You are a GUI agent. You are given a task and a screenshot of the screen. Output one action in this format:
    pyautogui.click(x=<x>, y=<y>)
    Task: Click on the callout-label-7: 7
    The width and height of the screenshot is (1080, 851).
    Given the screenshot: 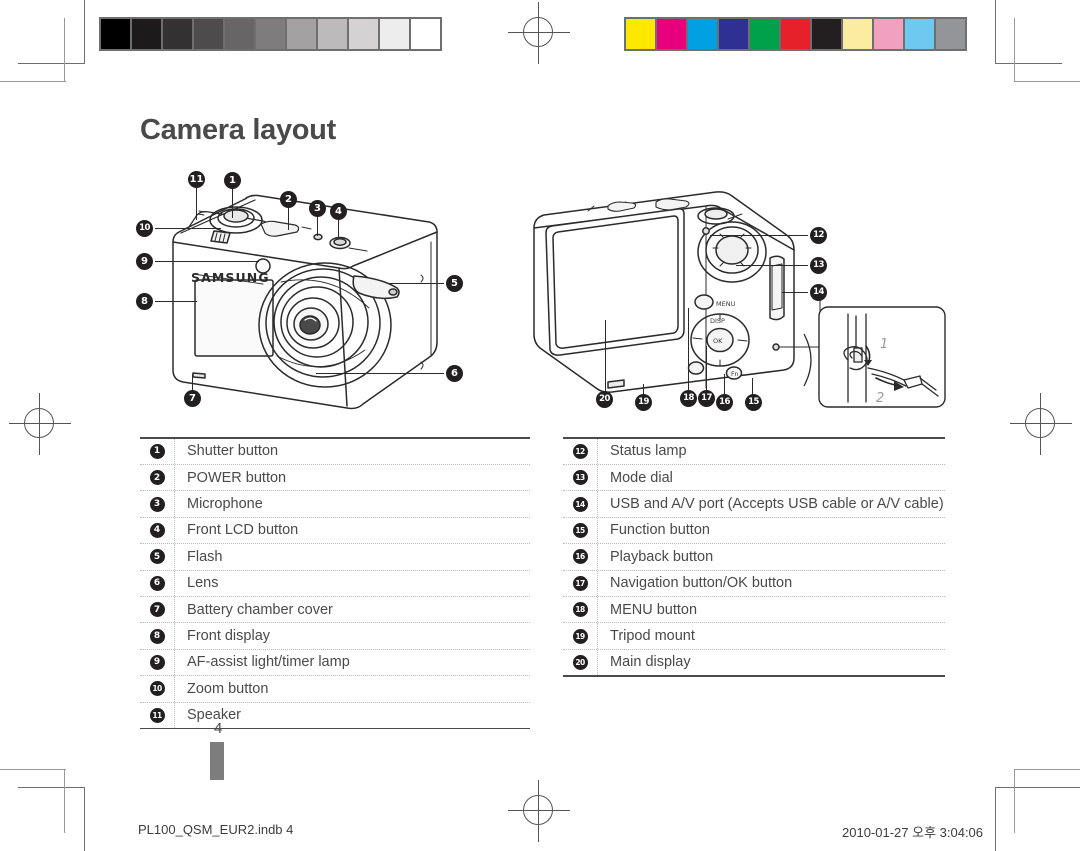 What is the action you would take?
    pyautogui.click(x=192, y=398)
    